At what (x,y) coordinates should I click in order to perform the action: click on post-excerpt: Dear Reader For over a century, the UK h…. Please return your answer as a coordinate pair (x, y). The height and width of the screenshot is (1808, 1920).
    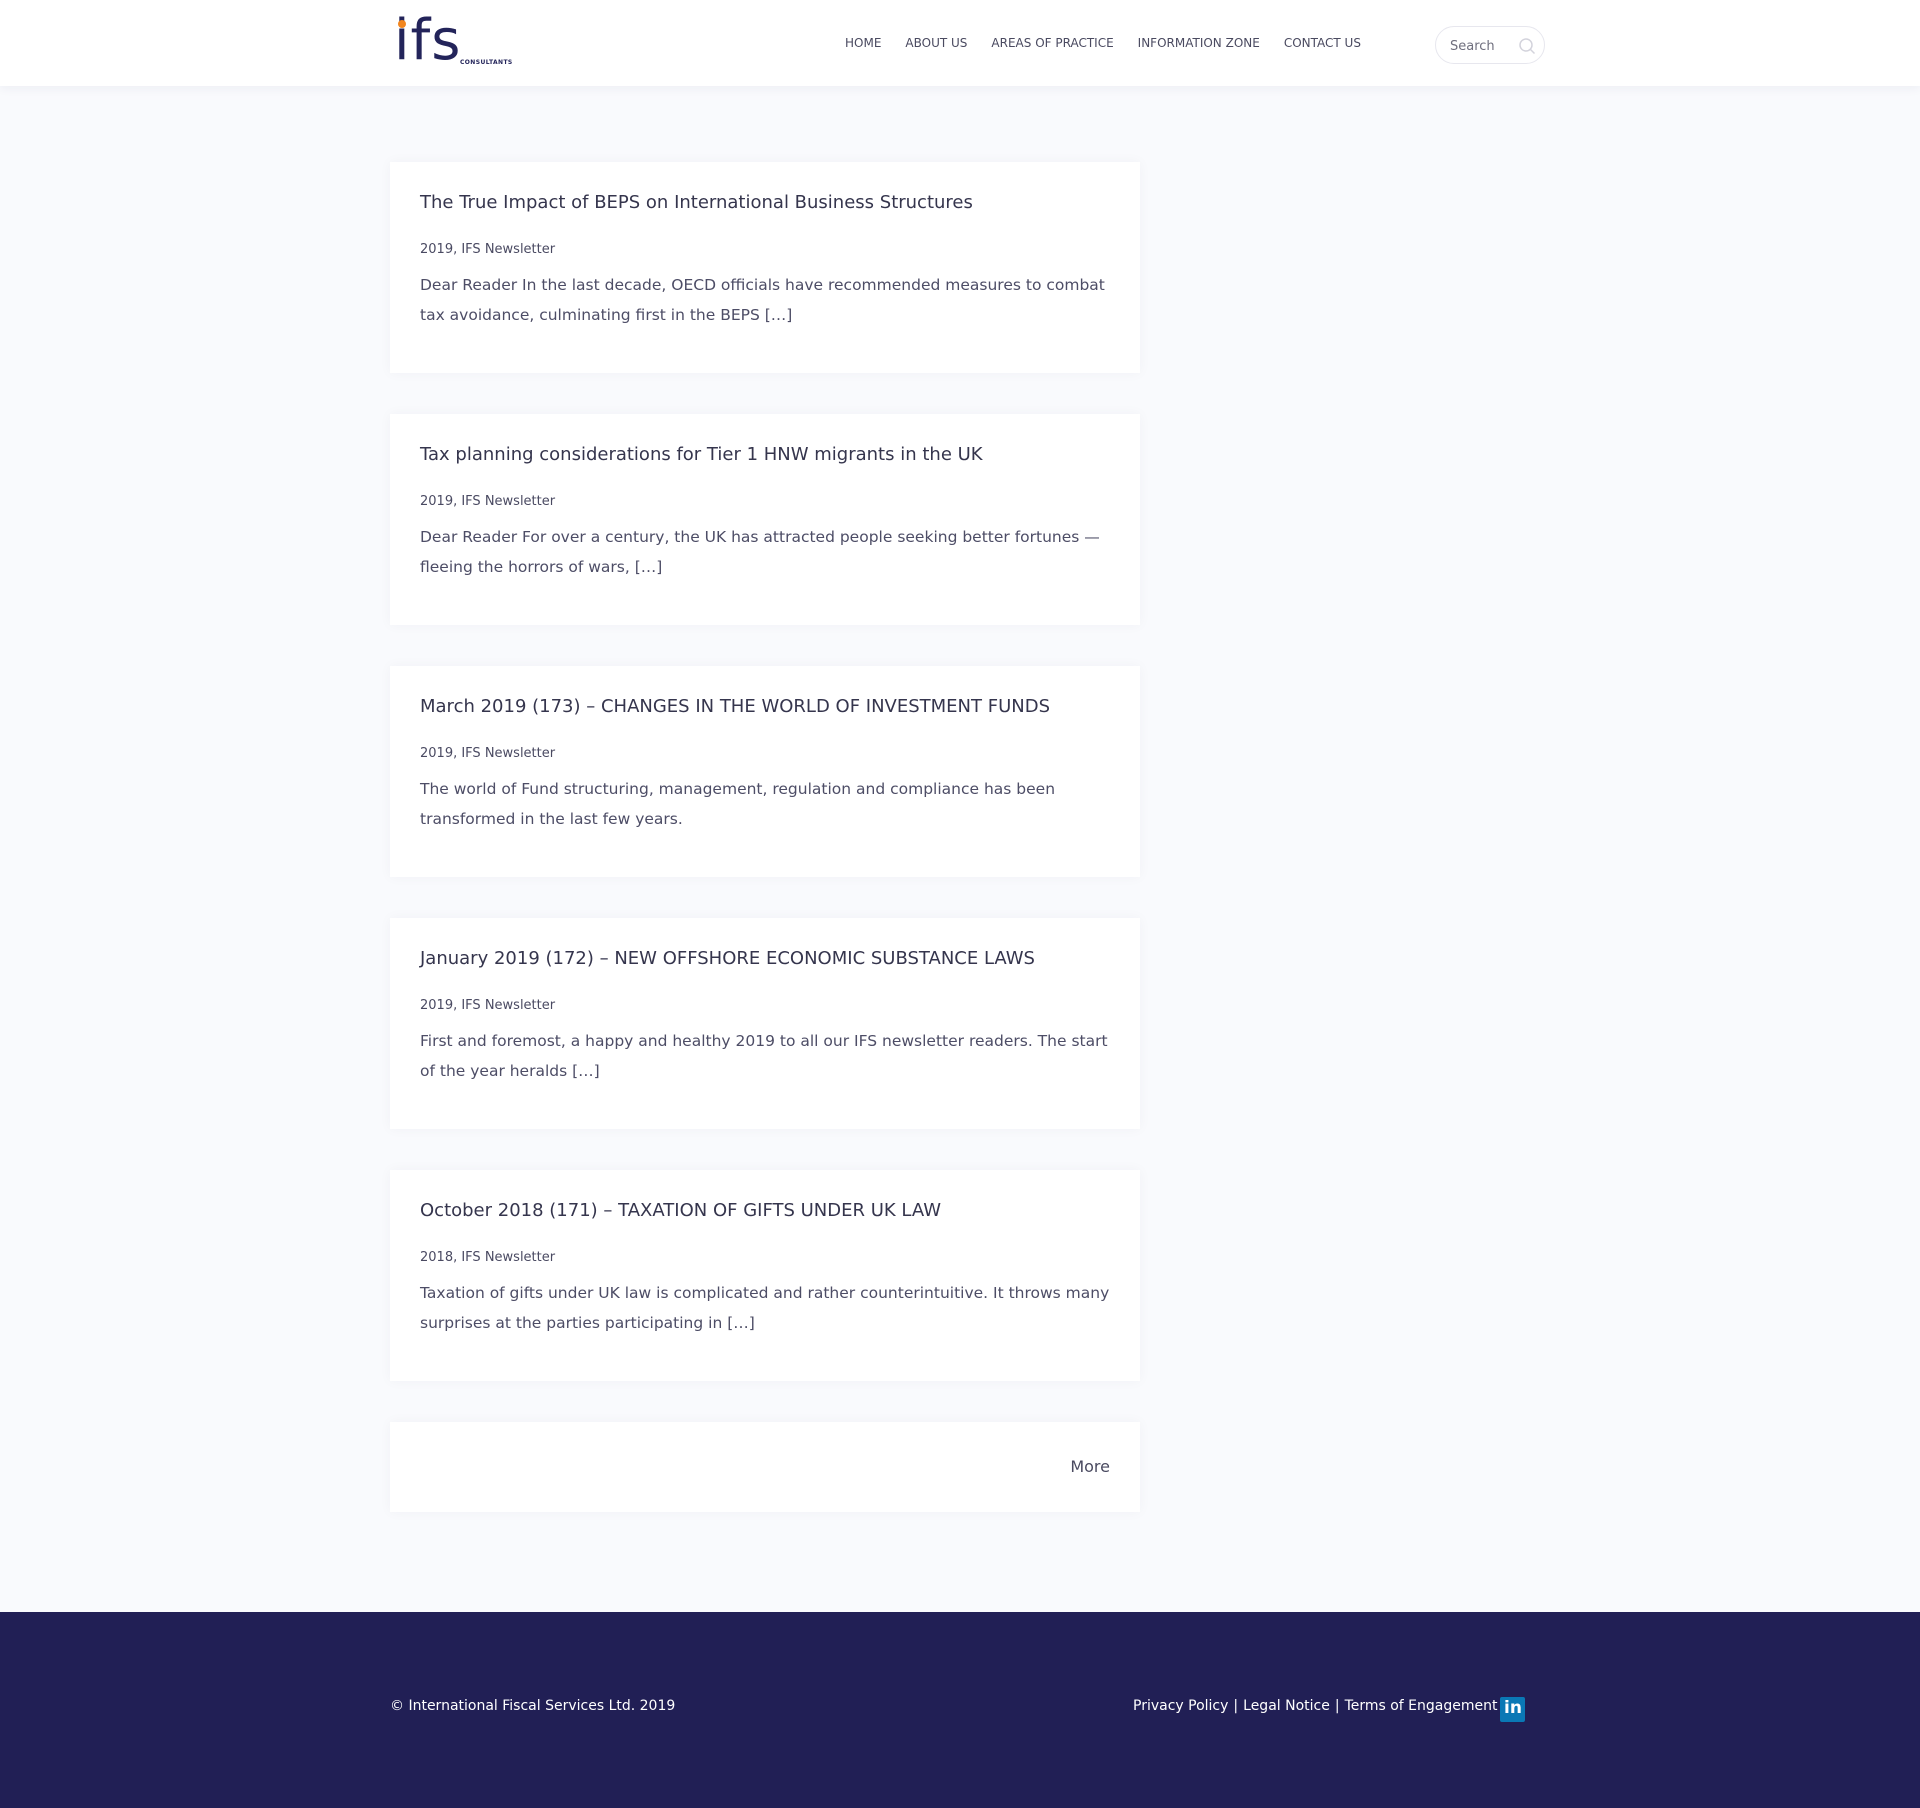
    Looking at the image, I should click on (760, 552).